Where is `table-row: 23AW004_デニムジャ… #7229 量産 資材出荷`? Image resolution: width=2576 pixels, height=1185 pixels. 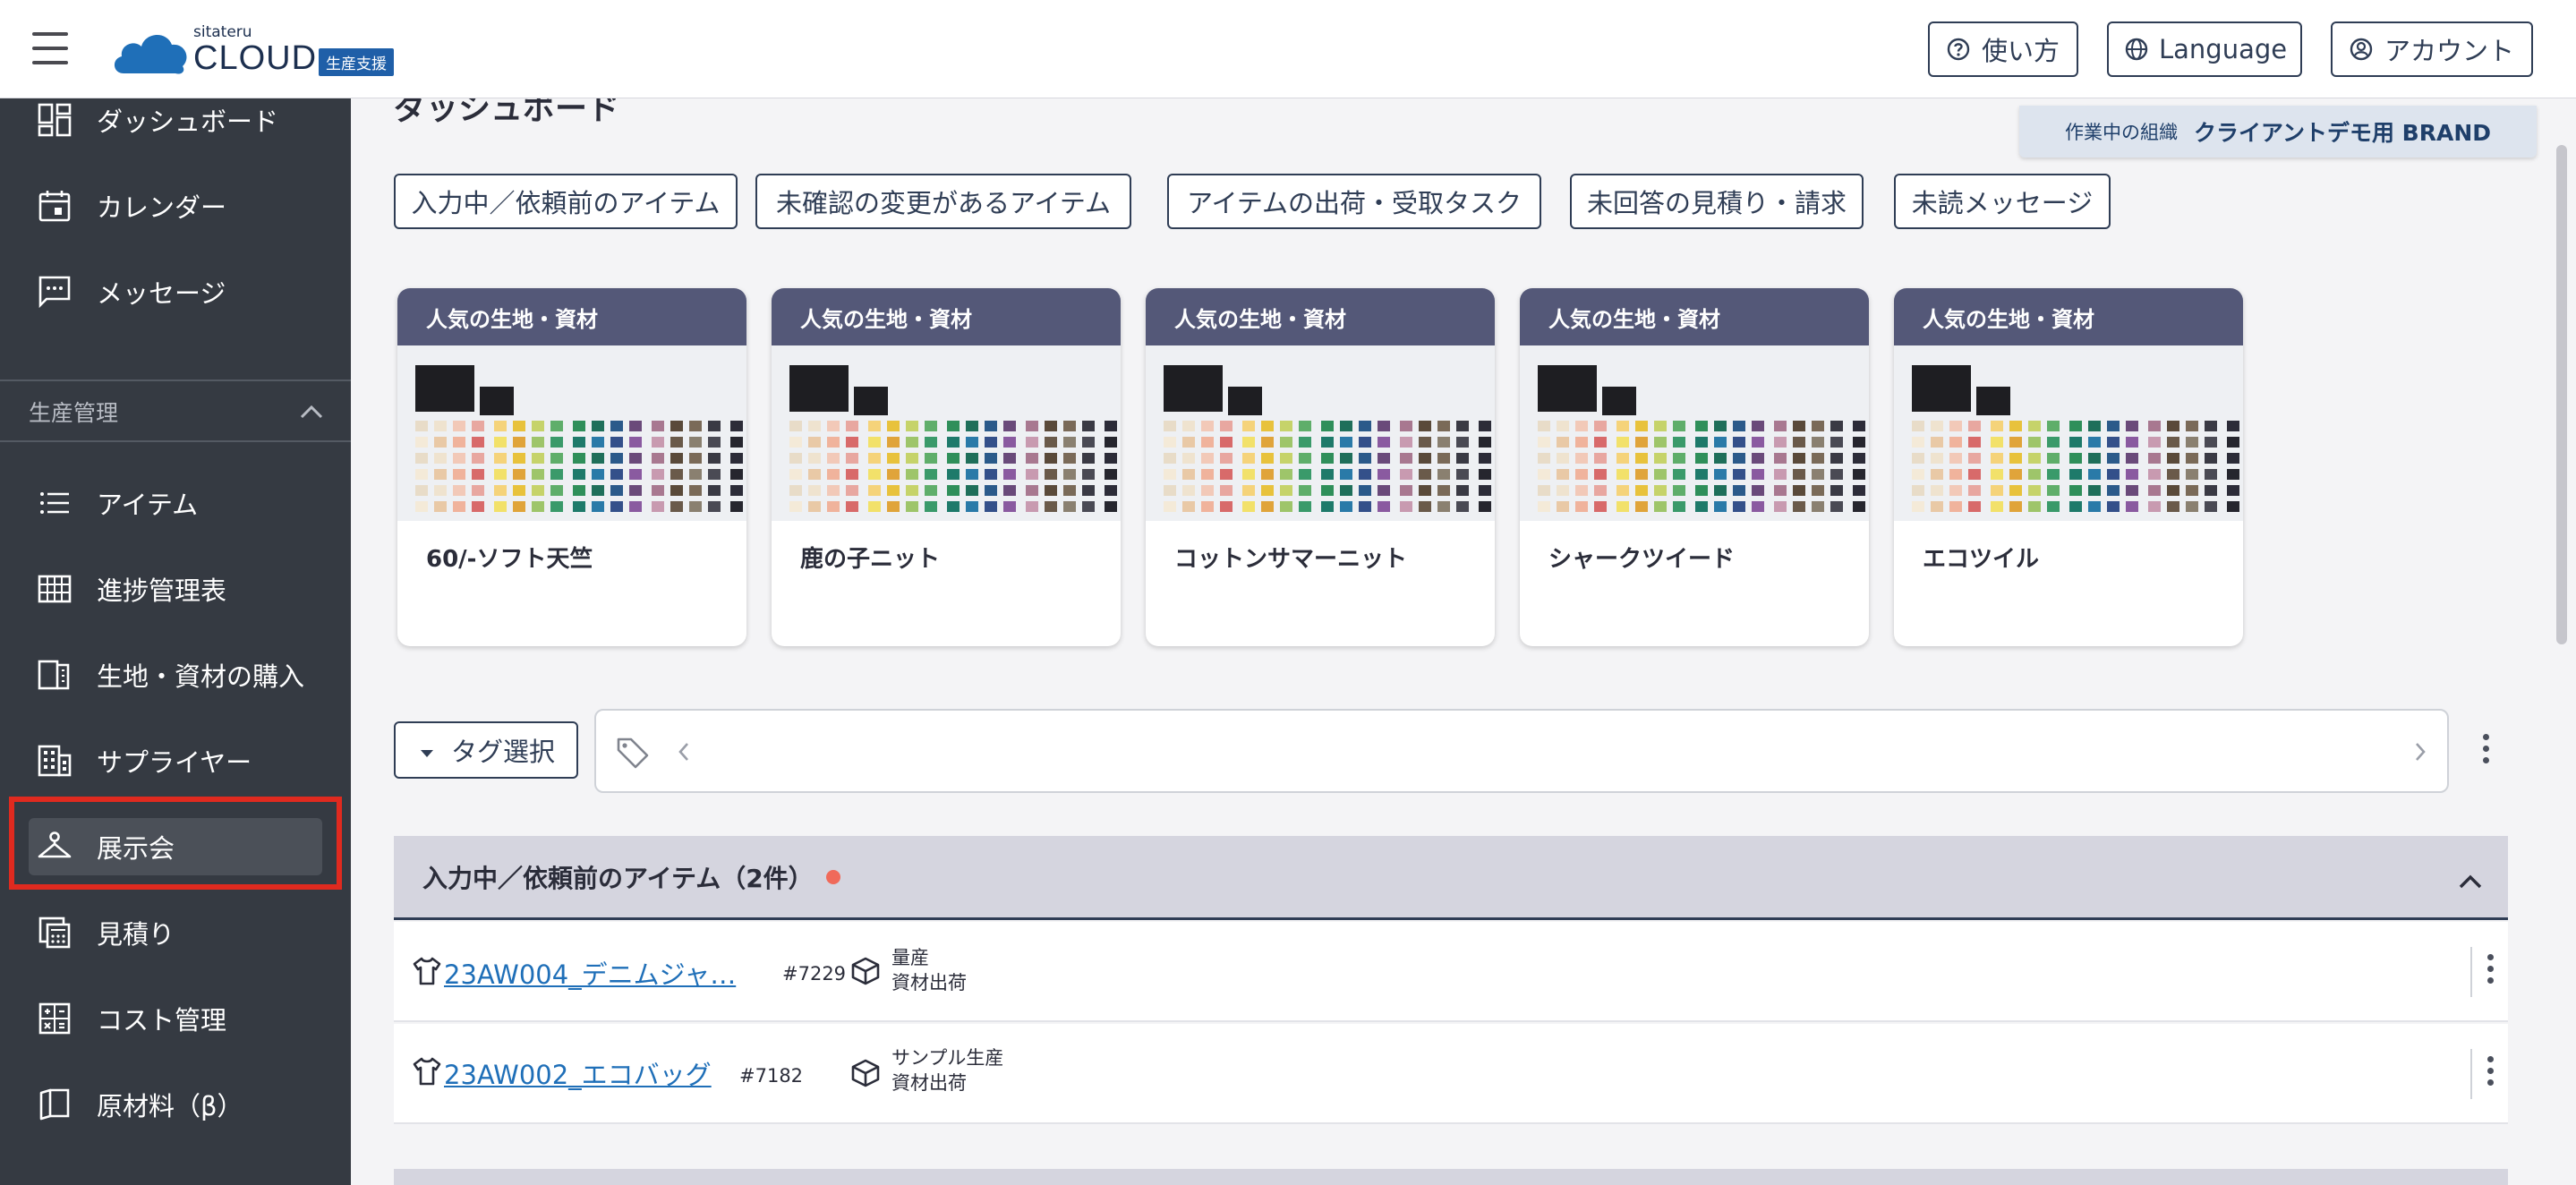 table-row: 23AW004_デニムジャ… #7229 量産 資材出荷 is located at coordinates (1451, 972).